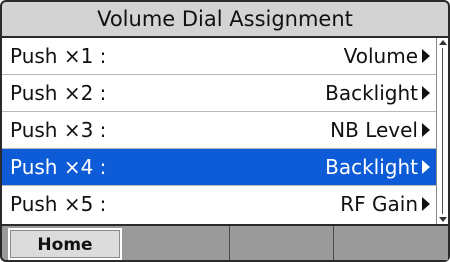 The width and height of the screenshot is (450, 262). What do you see at coordinates (443, 42) in the screenshot?
I see `scroll-up-arrow-icon` at bounding box center [443, 42].